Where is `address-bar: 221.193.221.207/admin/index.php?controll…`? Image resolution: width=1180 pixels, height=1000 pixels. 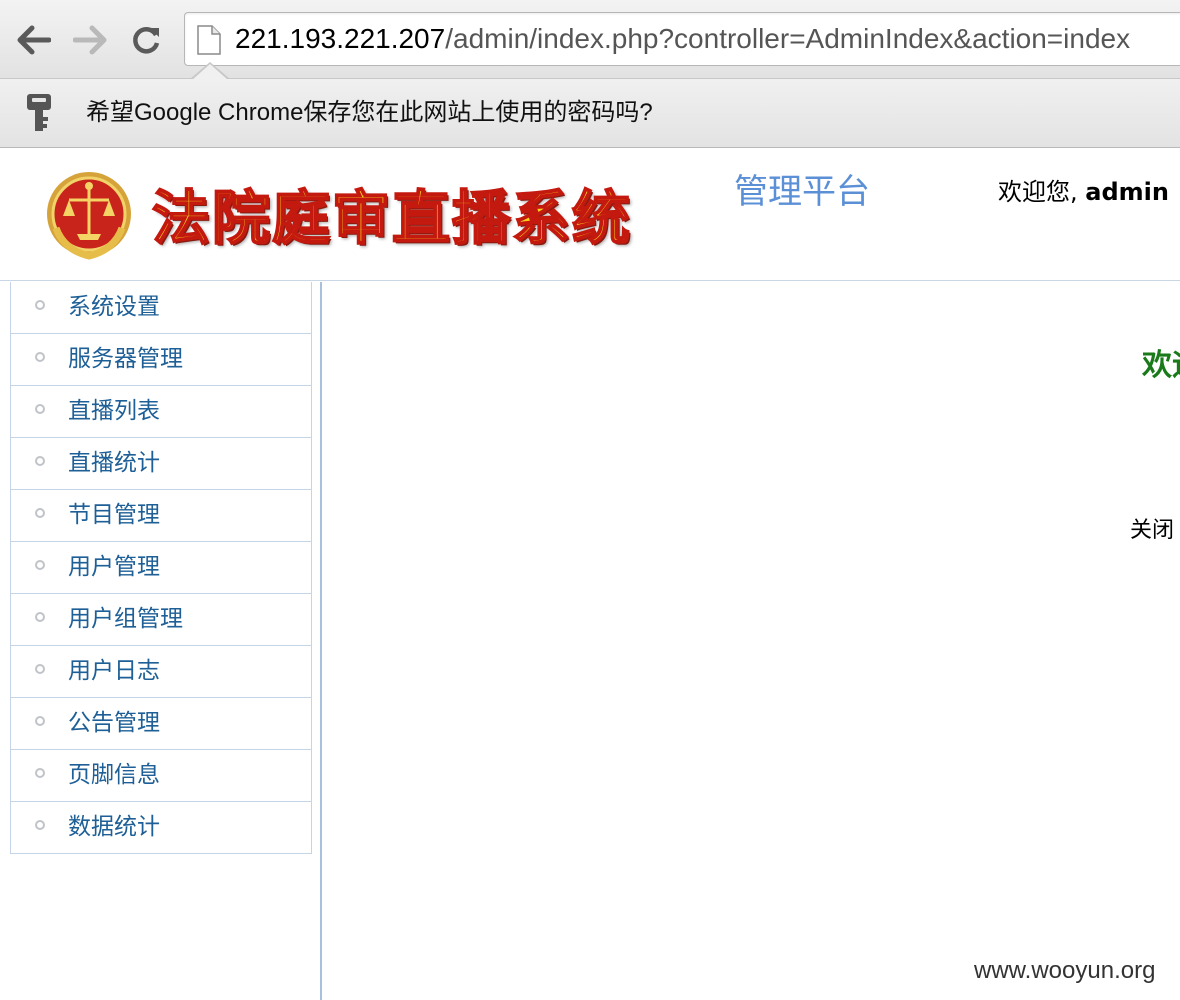 address-bar: 221.193.221.207/admin/index.php?controll… is located at coordinates (682, 39).